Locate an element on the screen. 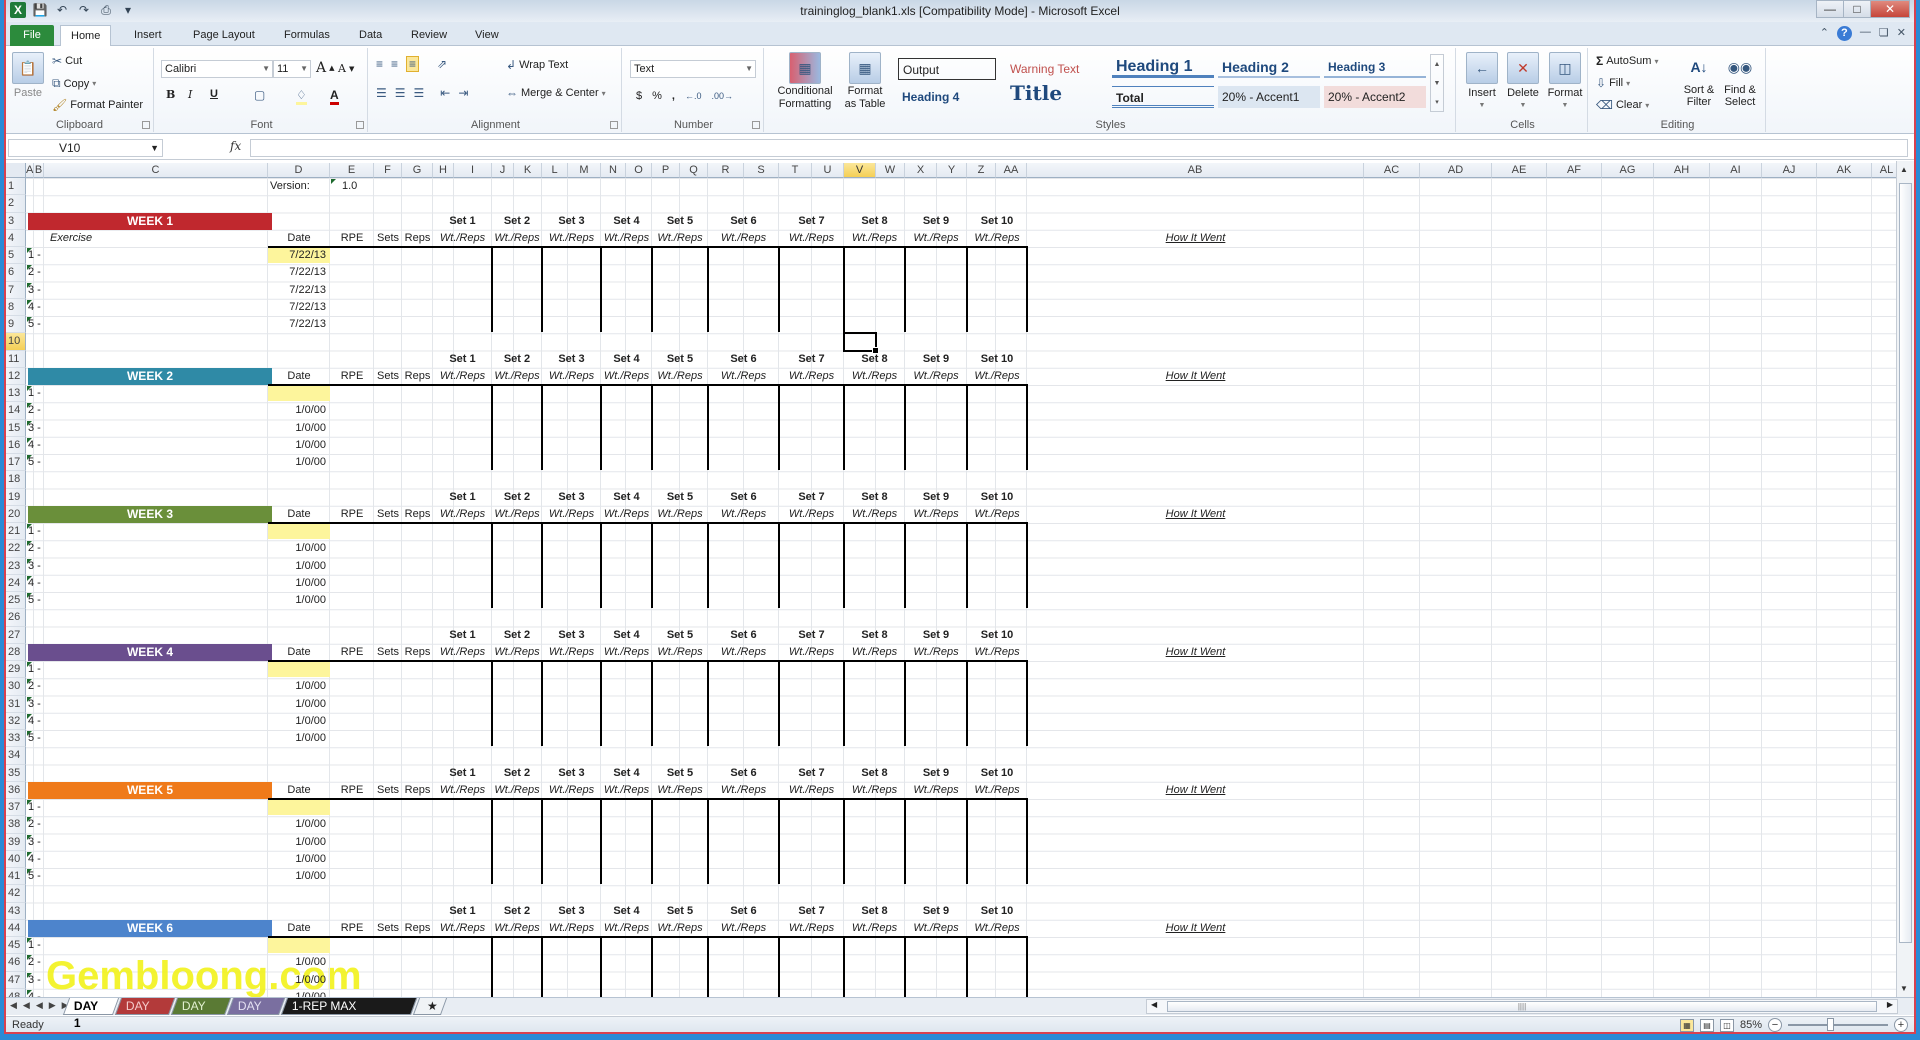  minimize-button: — is located at coordinates (1830, 9).